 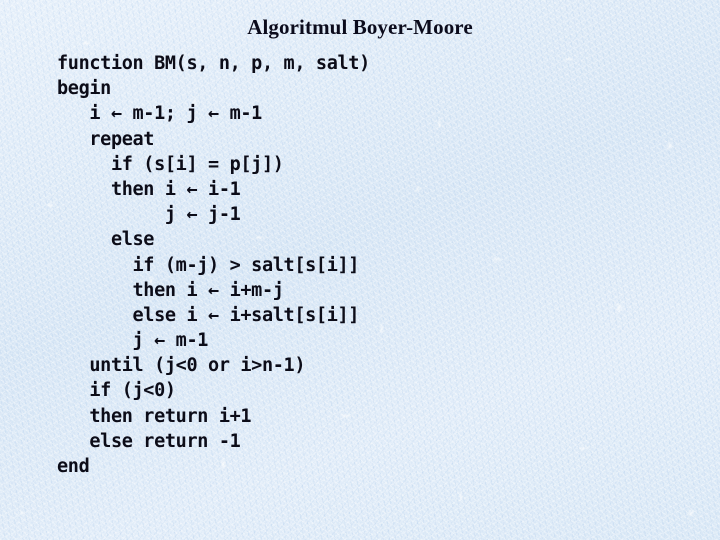 What do you see at coordinates (159, 114) in the screenshot?
I see `code-line: i ← m-1; j ← m-1` at bounding box center [159, 114].